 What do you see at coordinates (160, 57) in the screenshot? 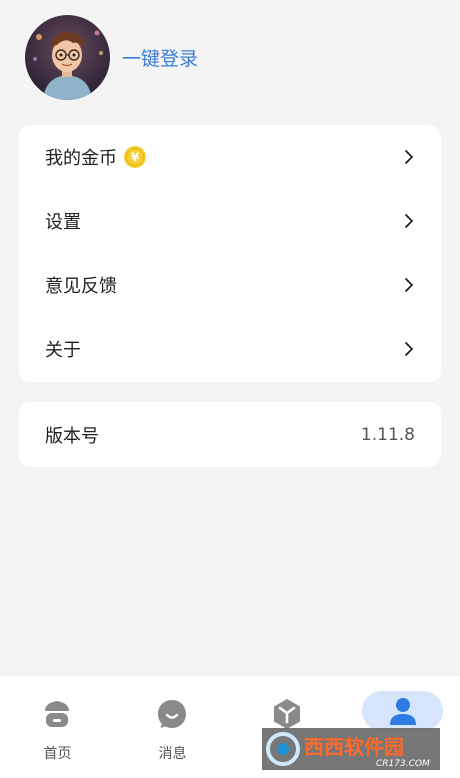
I see `login-button: 一键登录` at bounding box center [160, 57].